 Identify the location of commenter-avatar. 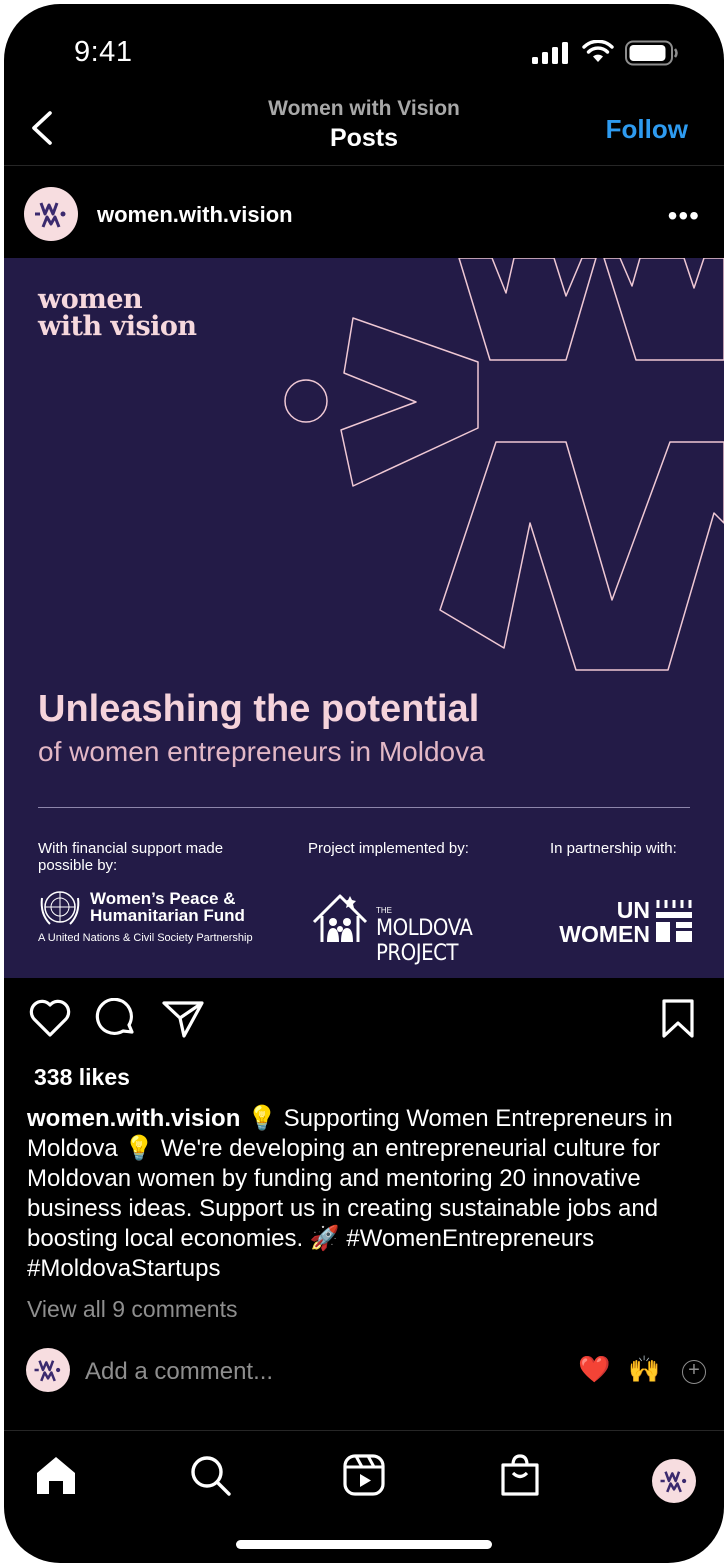
(48, 1370).